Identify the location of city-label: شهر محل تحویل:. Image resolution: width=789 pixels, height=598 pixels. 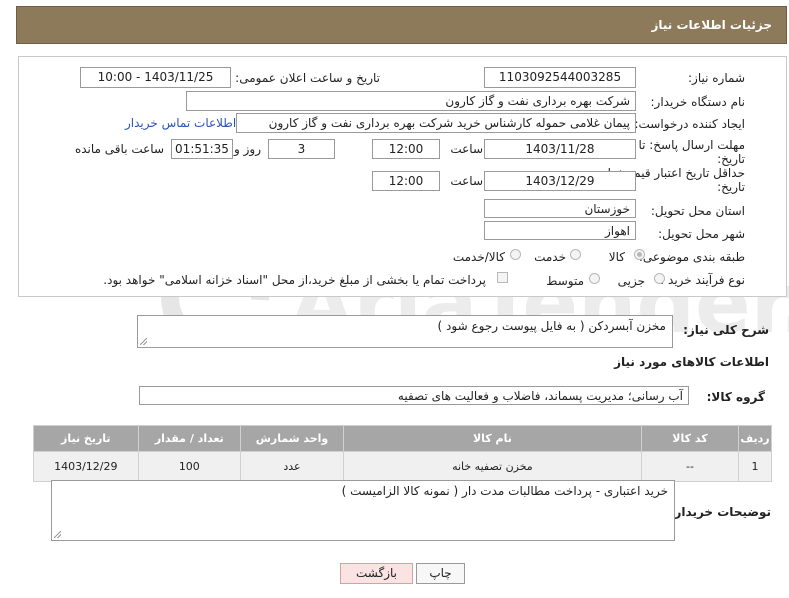
(701, 234).